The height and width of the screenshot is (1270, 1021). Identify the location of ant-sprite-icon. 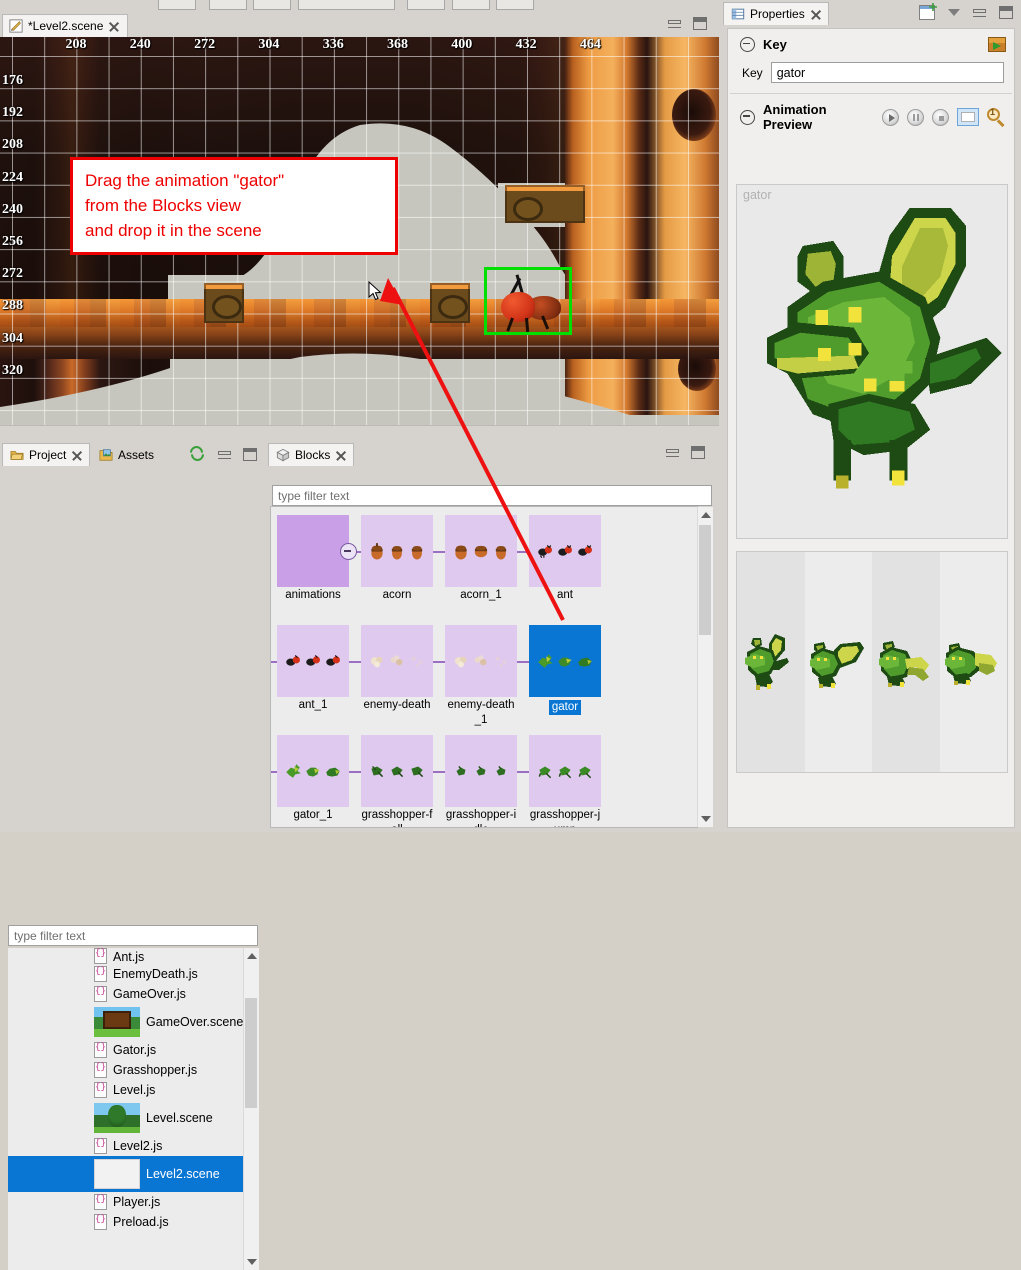
(585, 550).